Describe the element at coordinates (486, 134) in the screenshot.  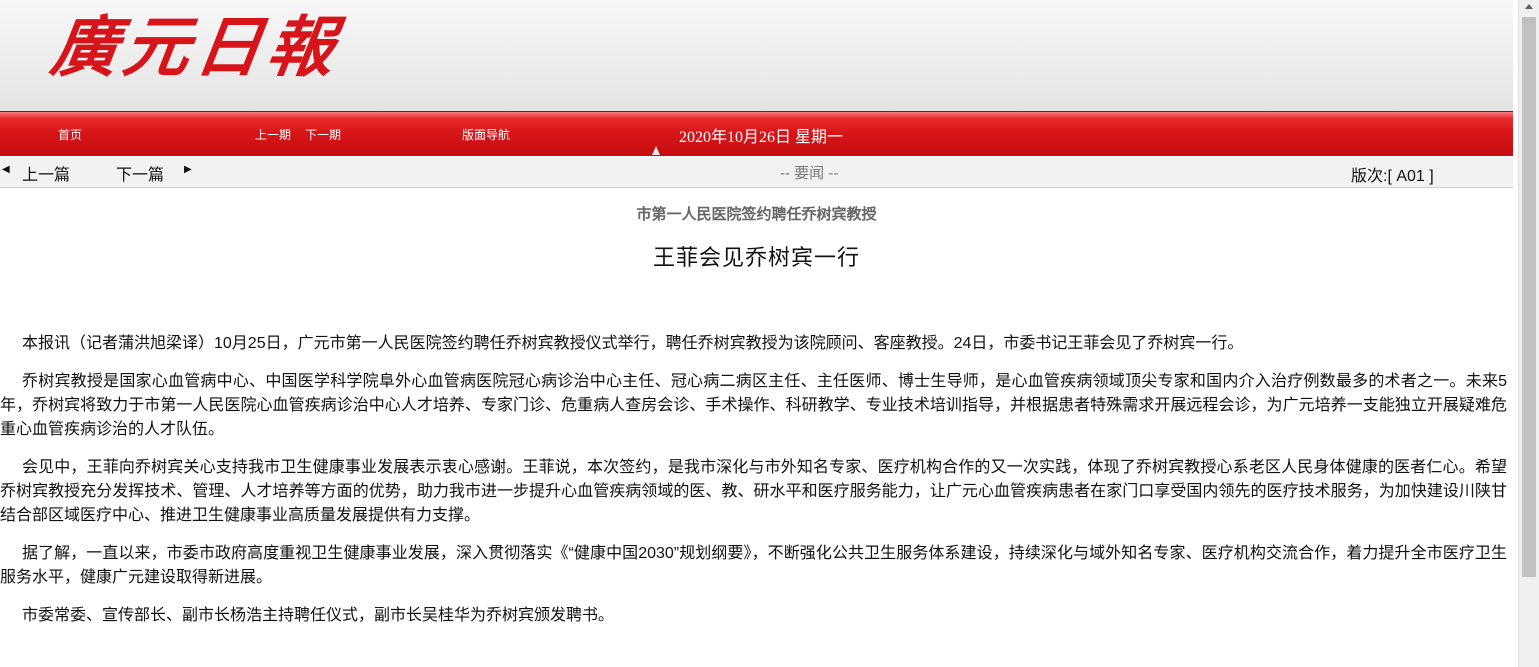
I see `nav-page-navigation-link: 版面导航` at that location.